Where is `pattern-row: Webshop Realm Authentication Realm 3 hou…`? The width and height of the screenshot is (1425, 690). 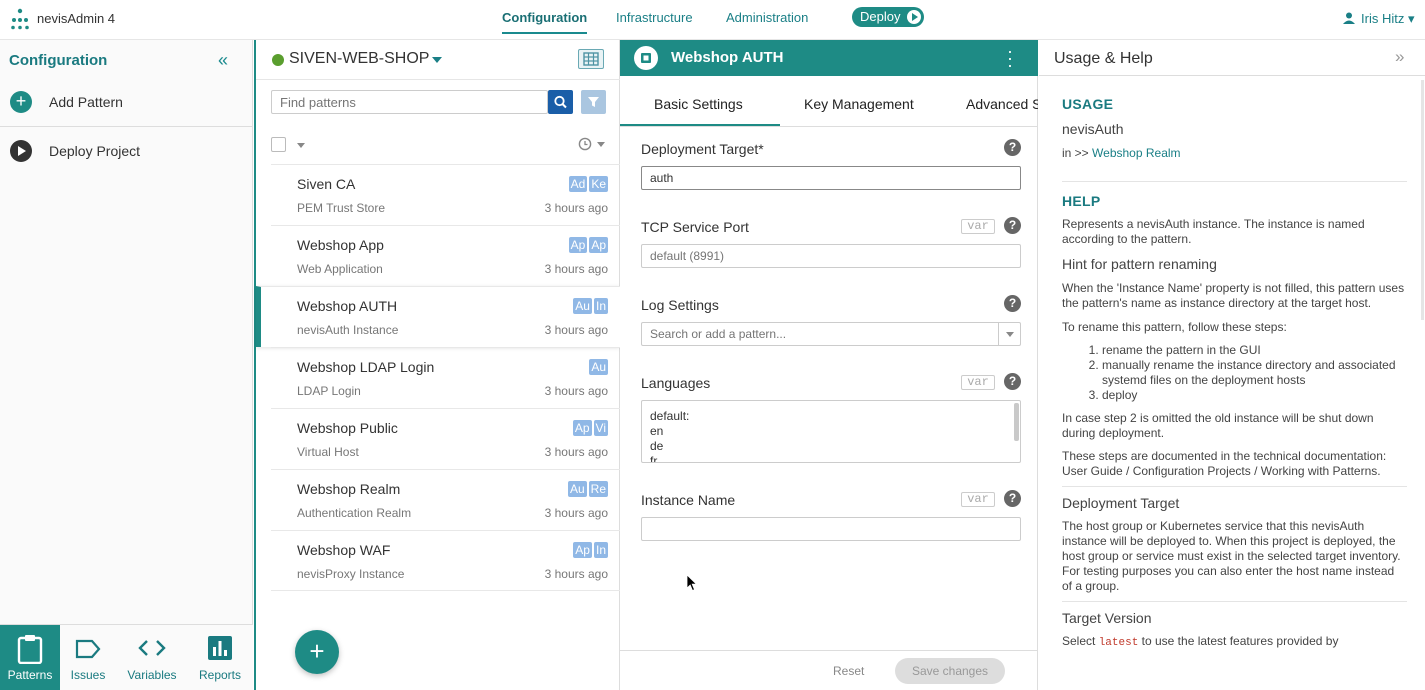
pattern-row: Webshop Realm Authentication Realm 3 hou… is located at coordinates (445, 499).